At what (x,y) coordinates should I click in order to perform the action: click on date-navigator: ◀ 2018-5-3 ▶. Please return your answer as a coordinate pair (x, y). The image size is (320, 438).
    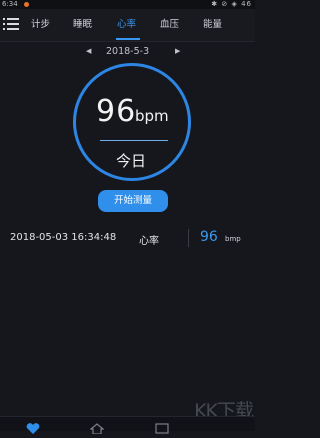
    Looking at the image, I should click on (127, 52).